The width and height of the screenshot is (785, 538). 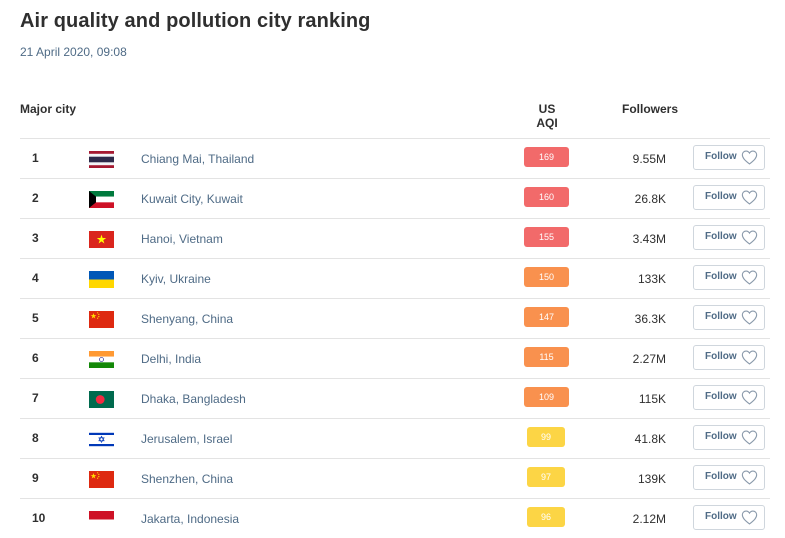 What do you see at coordinates (195, 21) in the screenshot?
I see `page-title: Air quality and pollution city ranking` at bounding box center [195, 21].